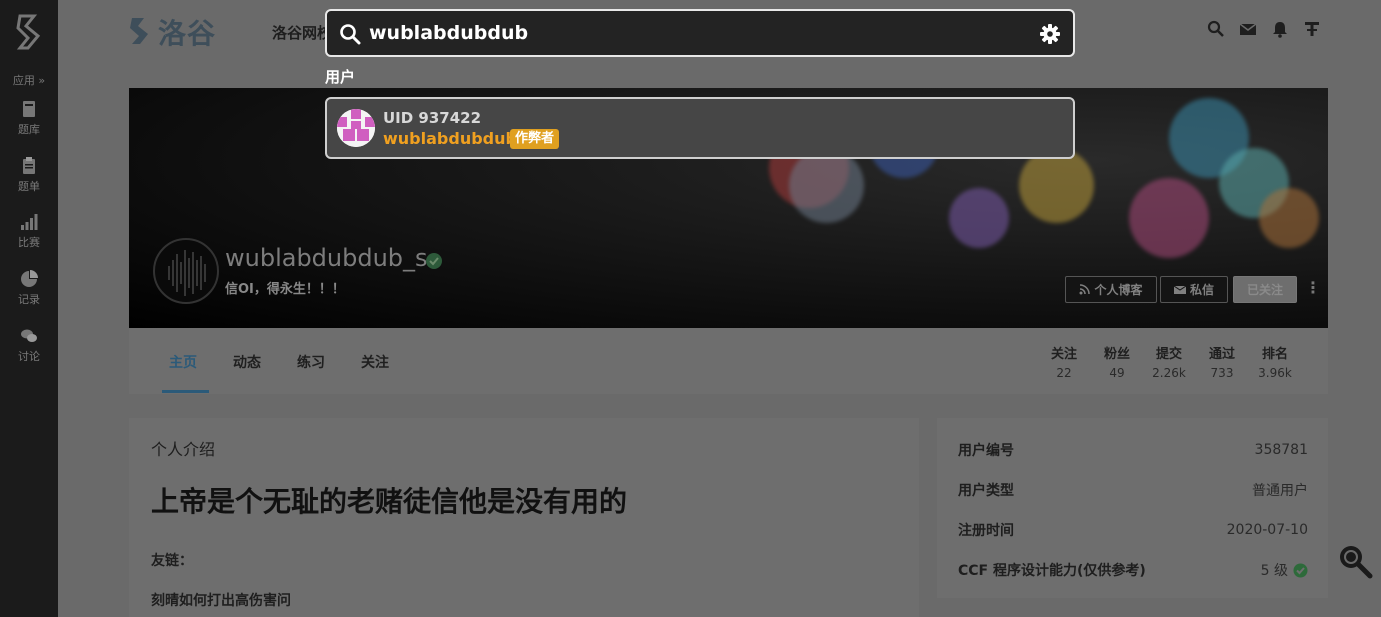 The height and width of the screenshot is (617, 1381). I want to click on identicon-icon, so click(356, 128).